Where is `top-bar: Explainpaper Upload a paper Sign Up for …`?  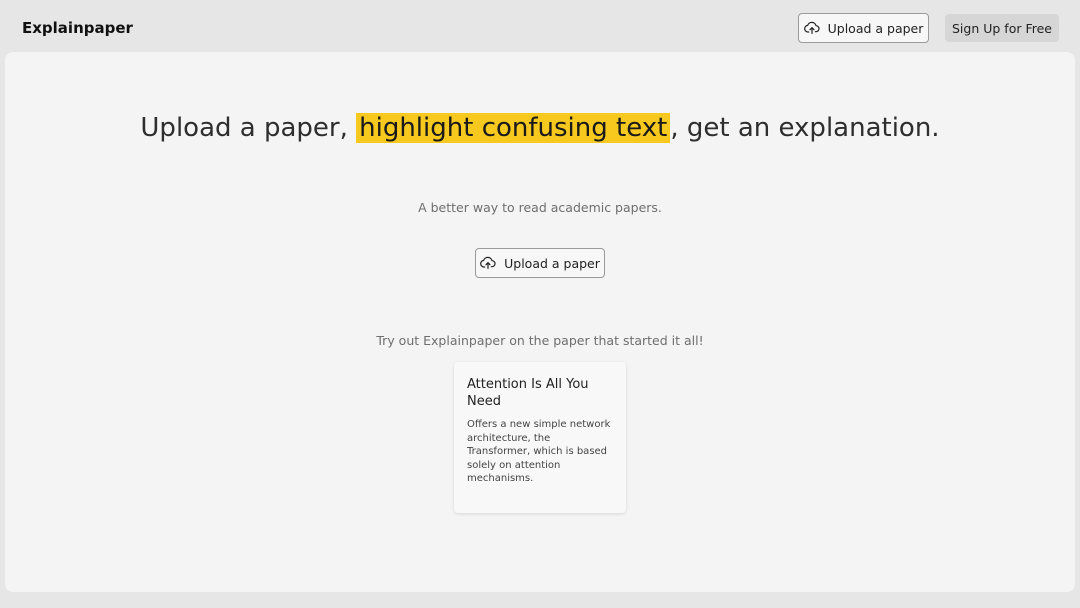
top-bar: Explainpaper Upload a paper Sign Up for … is located at coordinates (540, 26).